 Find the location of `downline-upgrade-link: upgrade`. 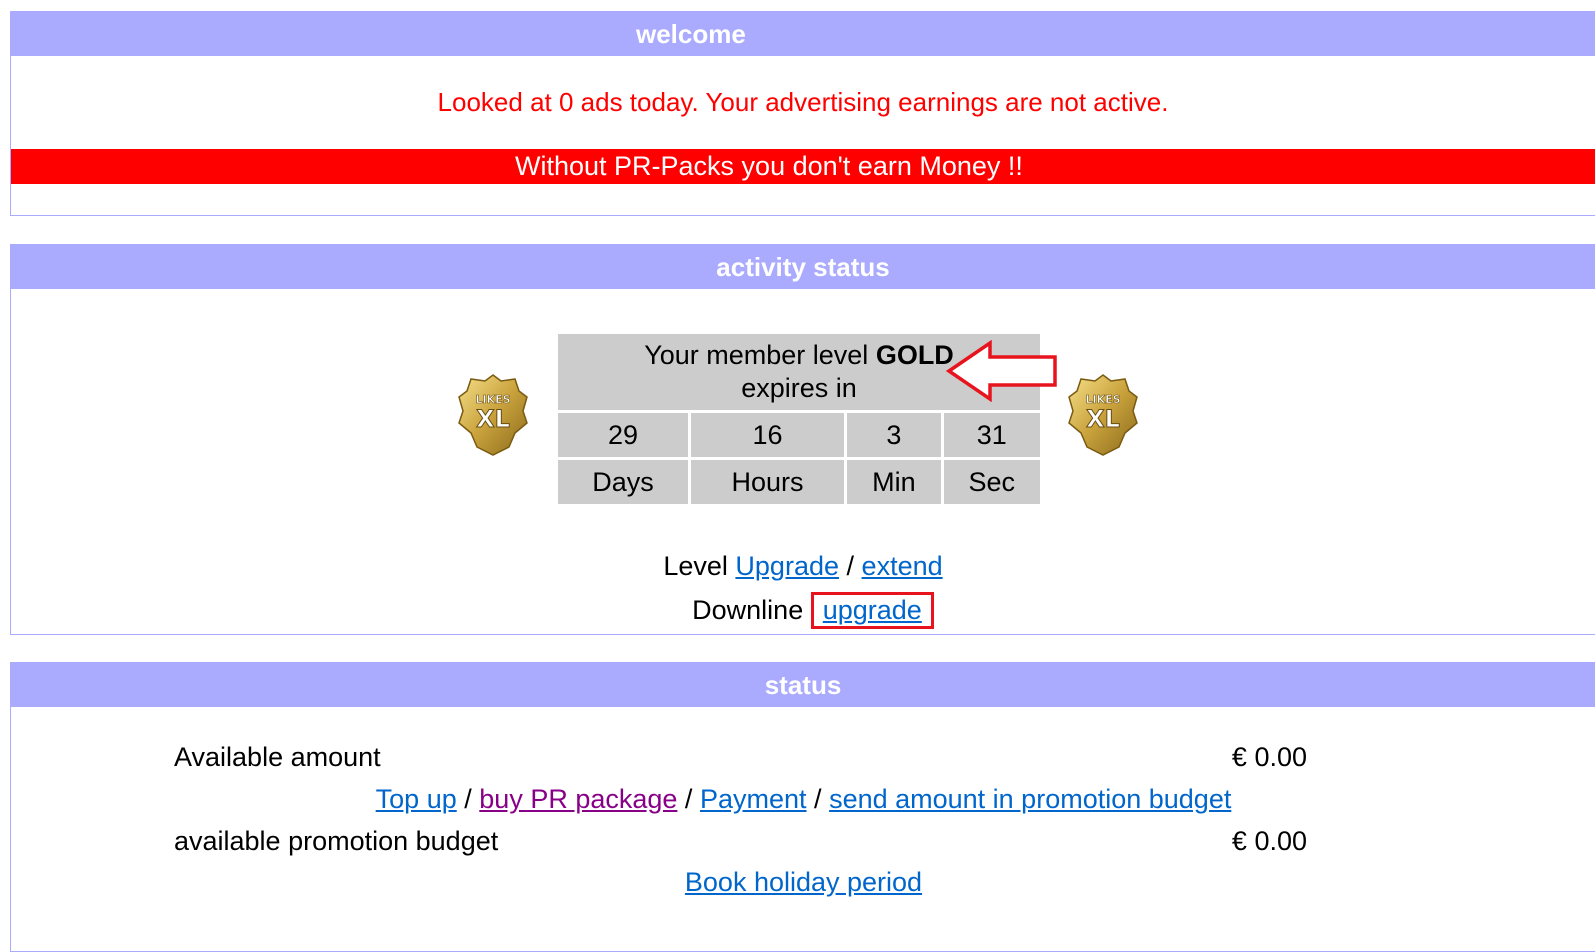

downline-upgrade-link: upgrade is located at coordinates (872, 610).